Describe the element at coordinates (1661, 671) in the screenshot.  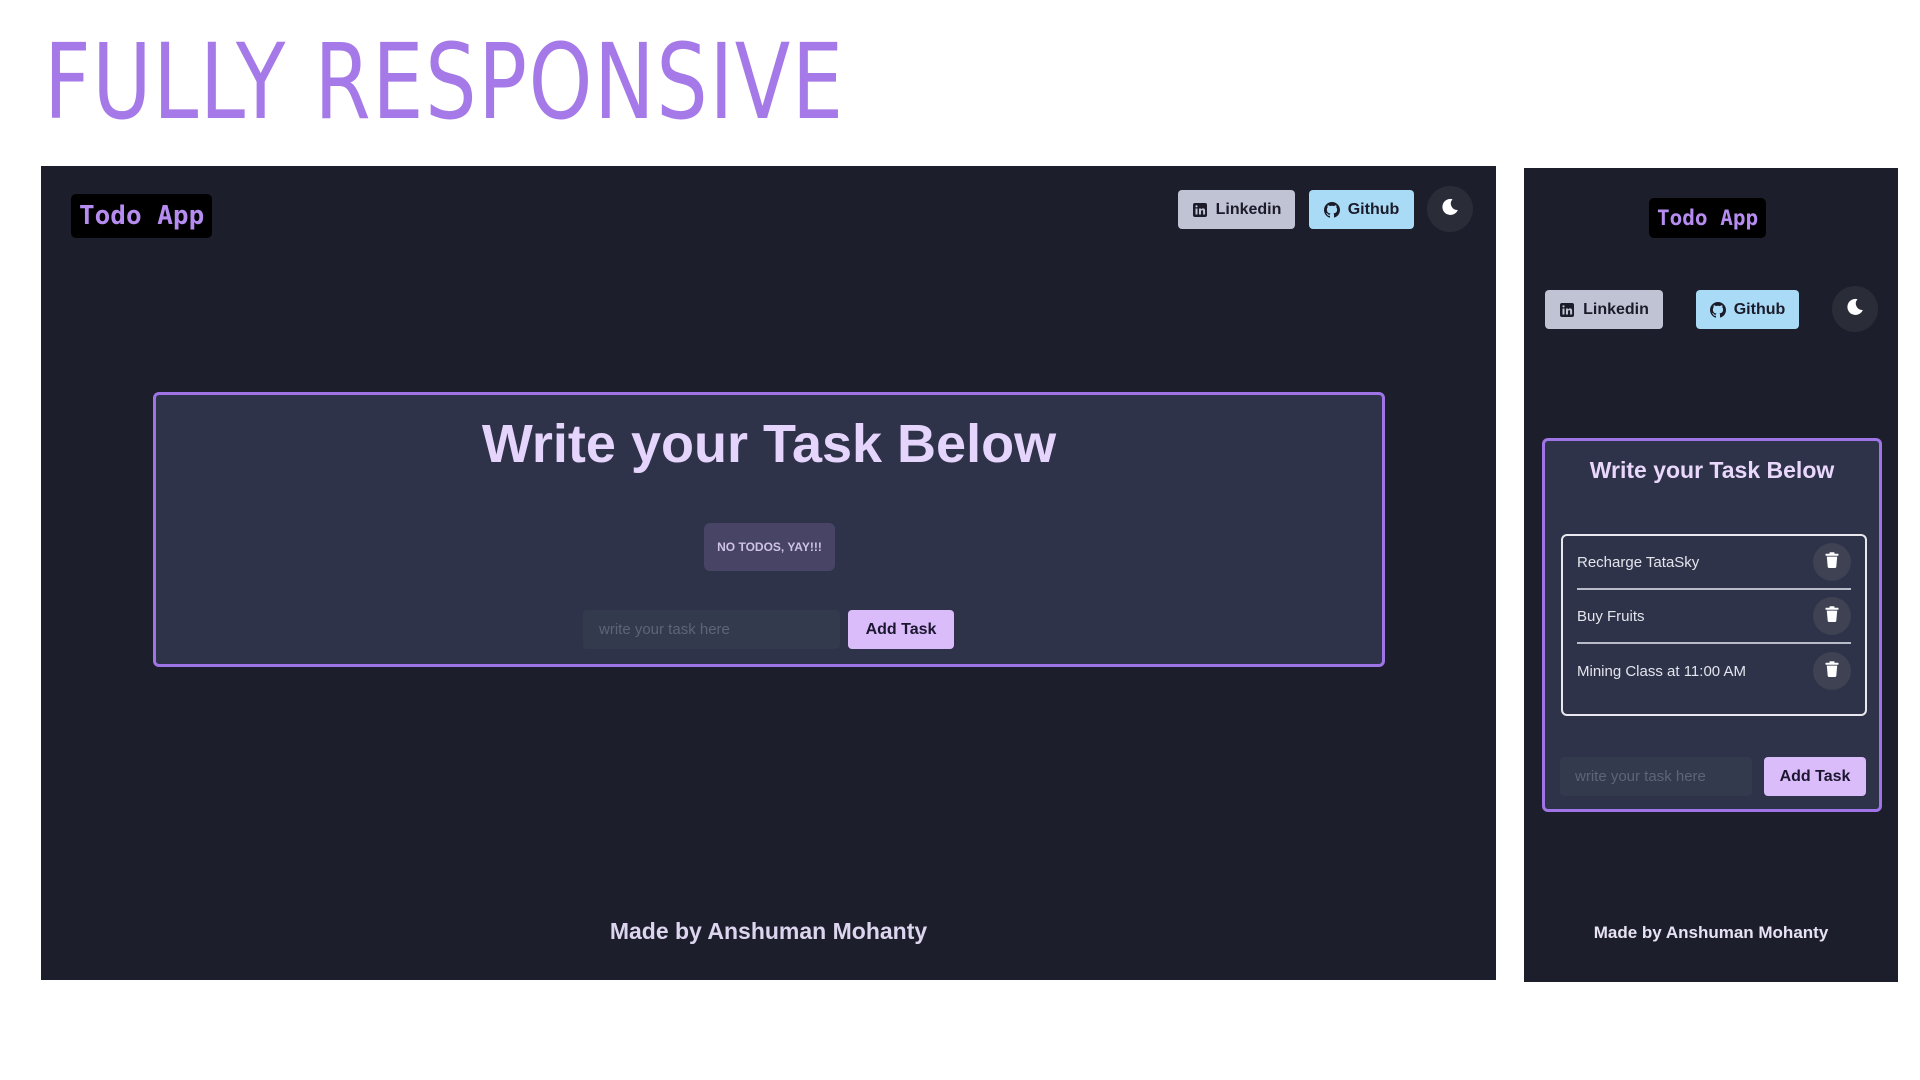
I see `todo-text: Mining Class at 11:00 AM` at that location.